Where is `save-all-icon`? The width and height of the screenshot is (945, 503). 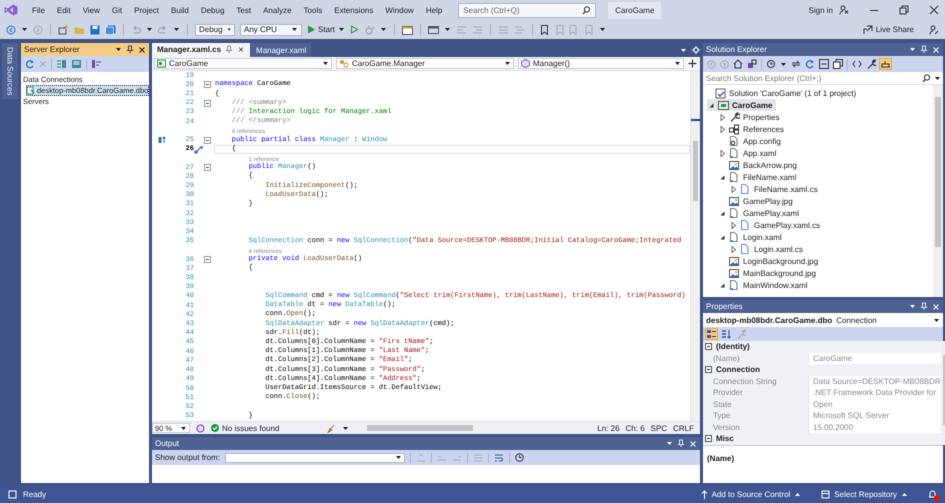 save-all-icon is located at coordinates (110, 29).